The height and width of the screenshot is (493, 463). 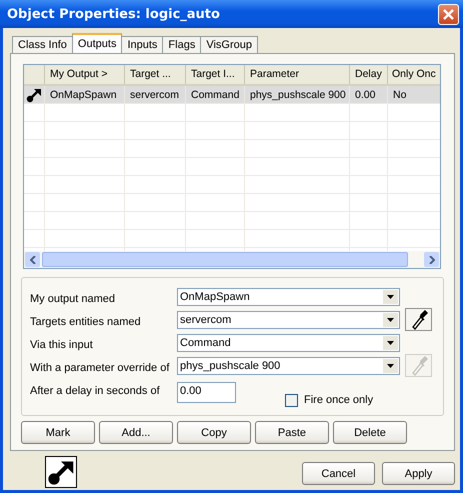 What do you see at coordinates (113, 14) in the screenshot?
I see `window-title: Object Properties: logic_auto` at bounding box center [113, 14].